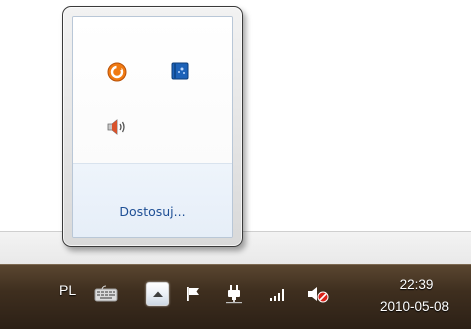 Image resolution: width=471 pixels, height=329 pixels. What do you see at coordinates (278, 294) in the screenshot?
I see `network-signal-icon` at bounding box center [278, 294].